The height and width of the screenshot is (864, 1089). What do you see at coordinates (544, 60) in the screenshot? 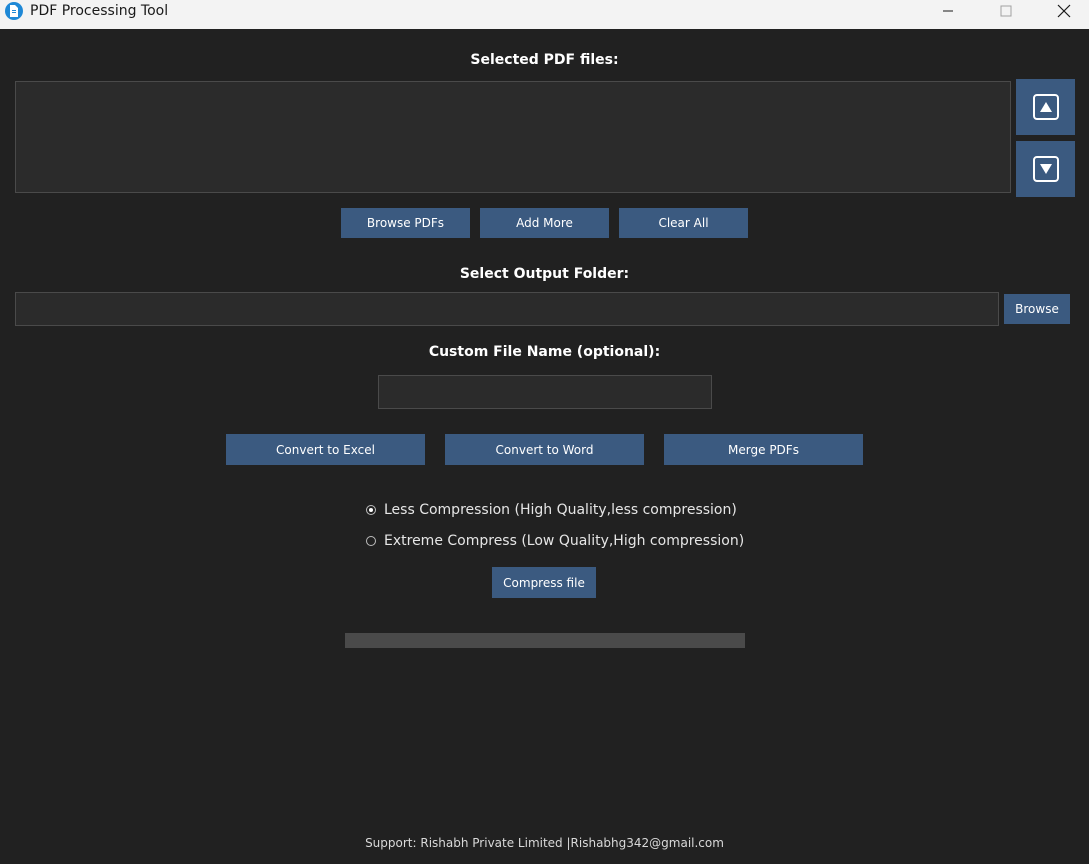
I see `selected-files-label: Selected PDF files:` at bounding box center [544, 60].